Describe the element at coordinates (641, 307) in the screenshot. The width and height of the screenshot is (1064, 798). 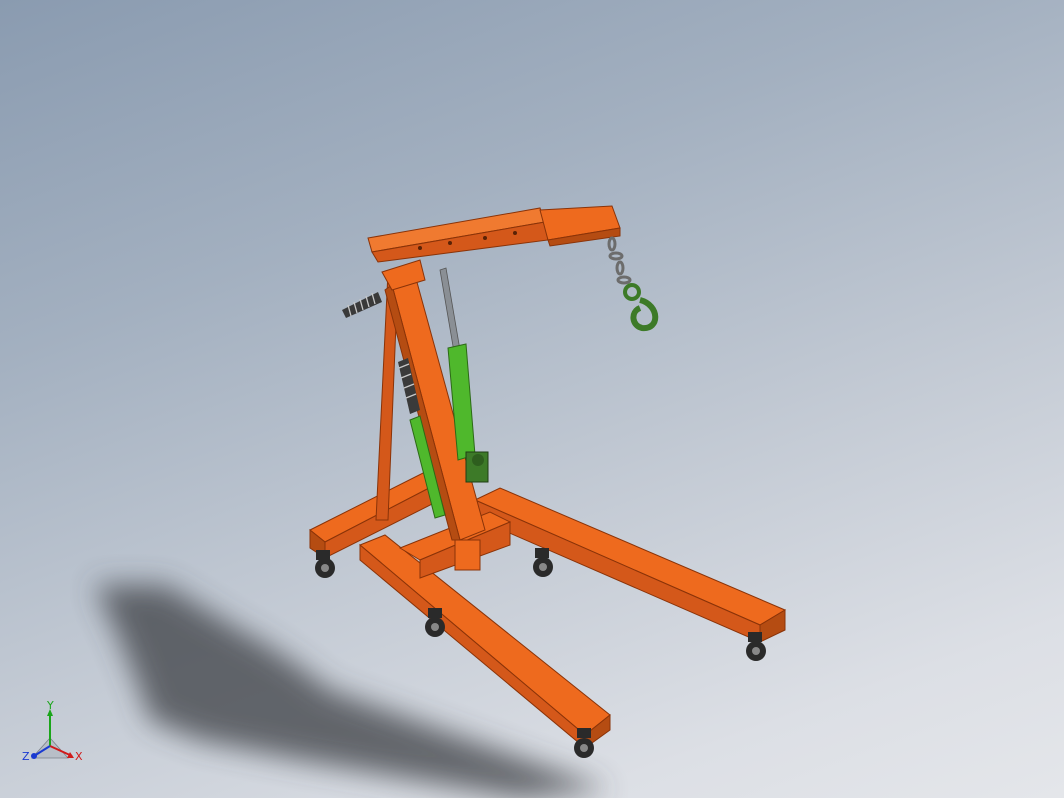
I see `hook` at that location.